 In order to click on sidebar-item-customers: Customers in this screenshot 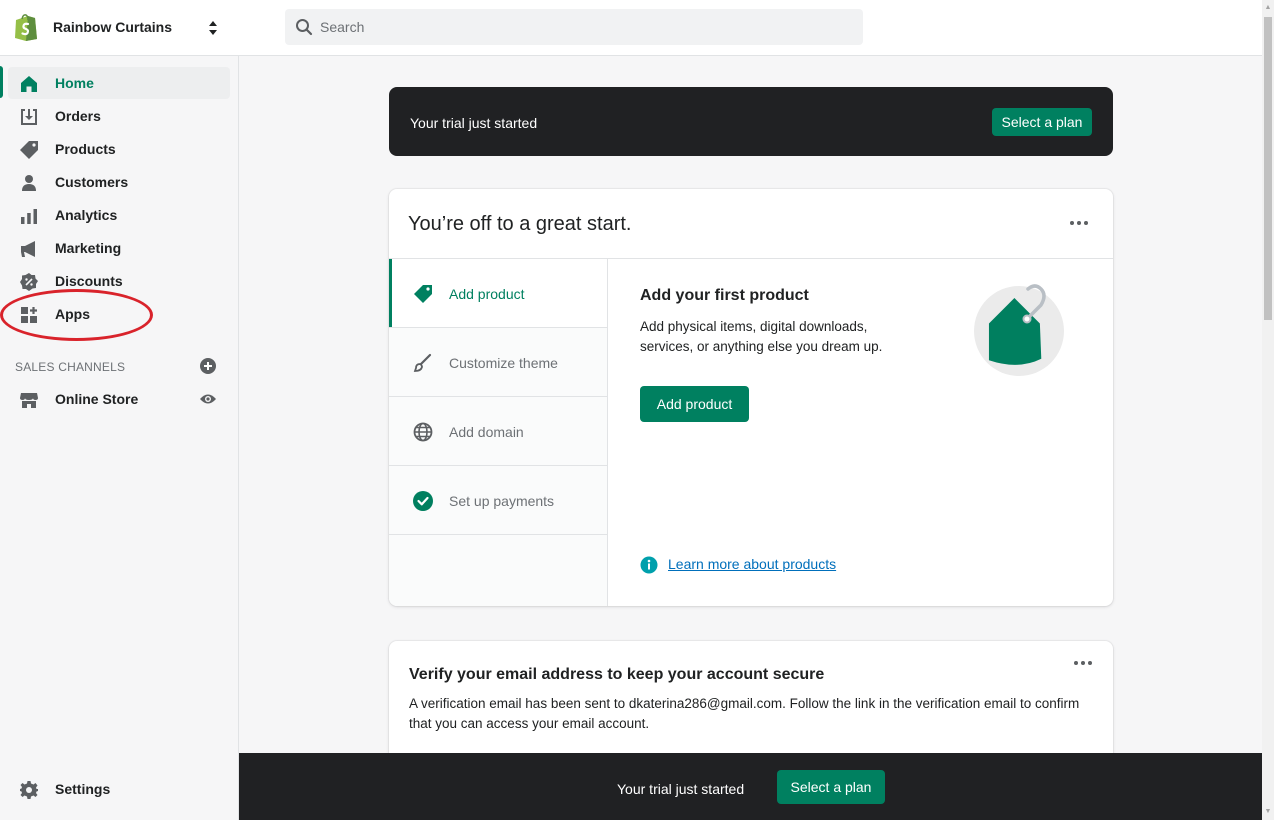, I will do `click(119, 182)`.